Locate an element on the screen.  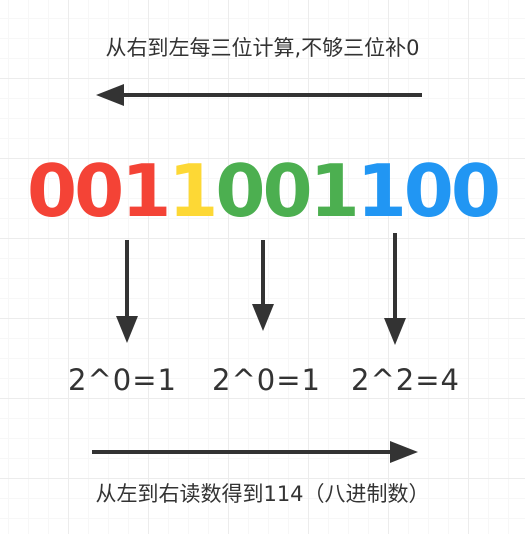
right-arrow is located at coordinates (255, 452).